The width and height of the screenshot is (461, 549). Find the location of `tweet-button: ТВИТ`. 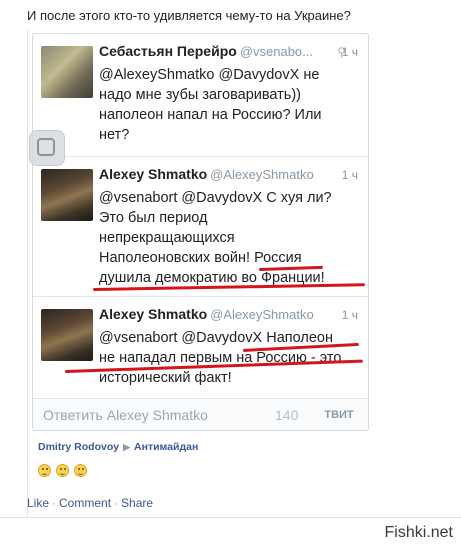

tweet-button: ТВИТ is located at coordinates (339, 415).